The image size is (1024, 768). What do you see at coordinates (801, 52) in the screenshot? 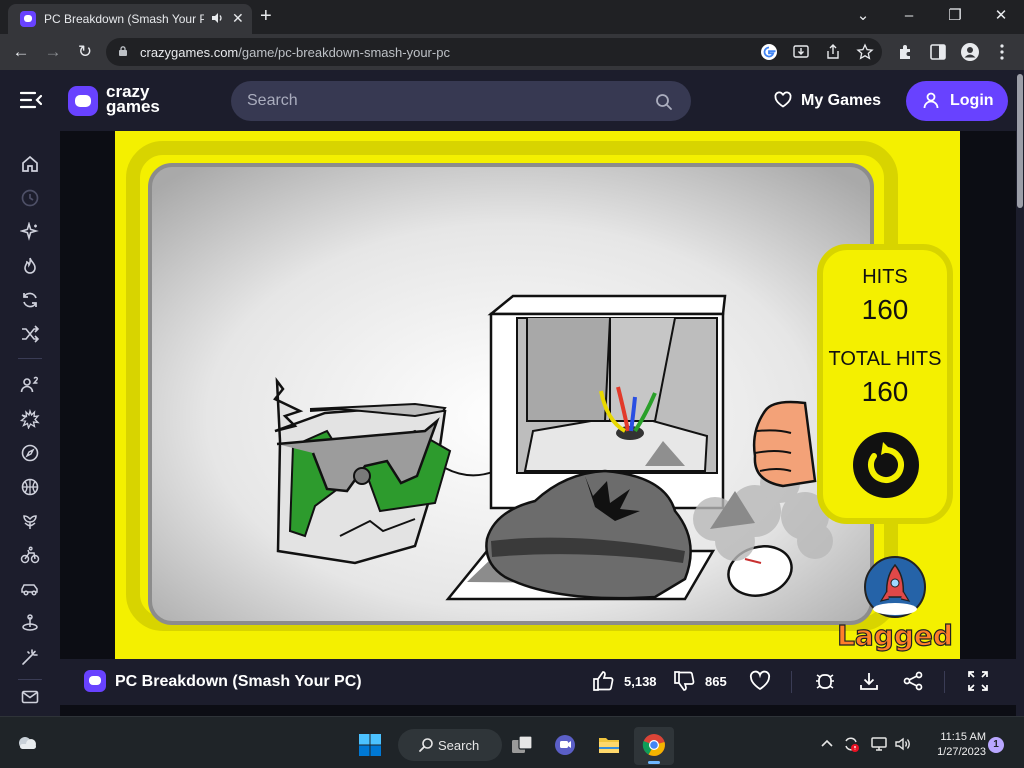
I see `install-app-icon` at bounding box center [801, 52].